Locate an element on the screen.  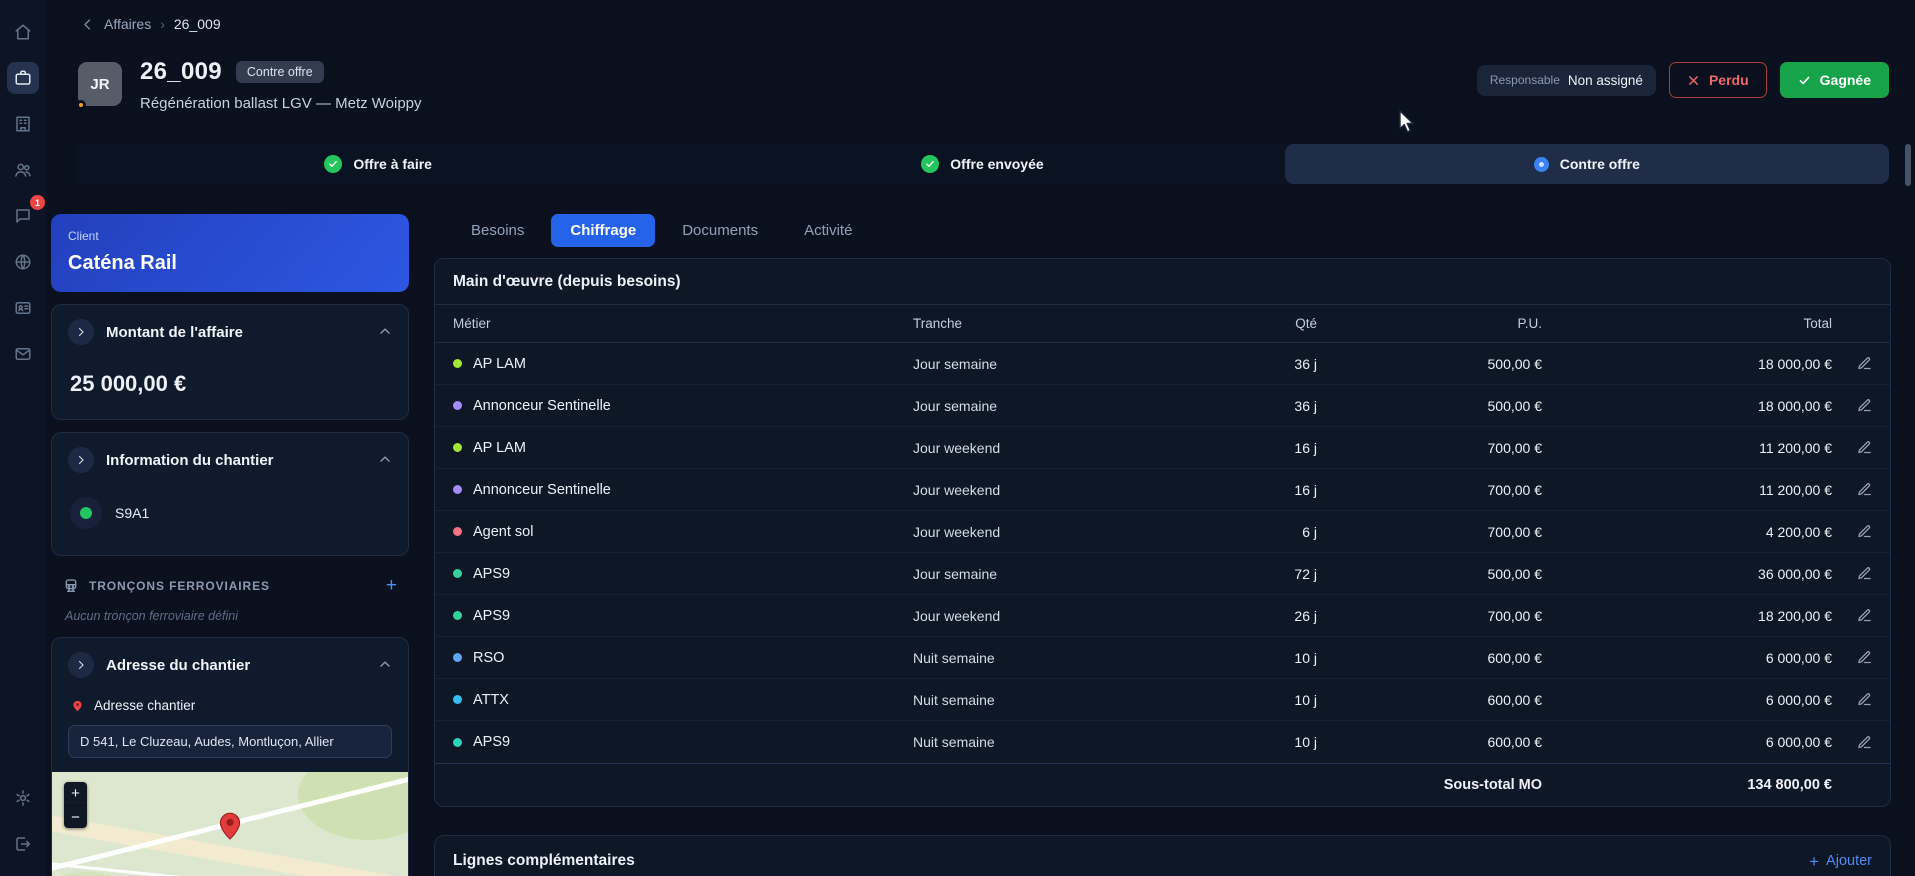
labor-tranche: Jour semaine is located at coordinates (955, 363).